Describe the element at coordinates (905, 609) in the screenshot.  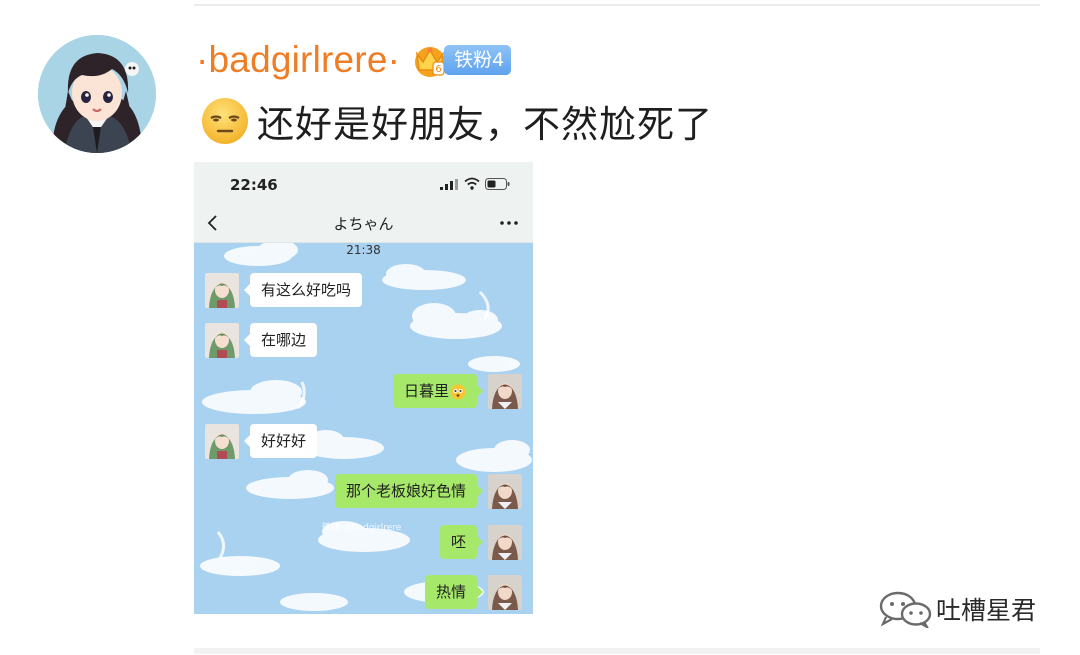
I see `wechat-icon` at that location.